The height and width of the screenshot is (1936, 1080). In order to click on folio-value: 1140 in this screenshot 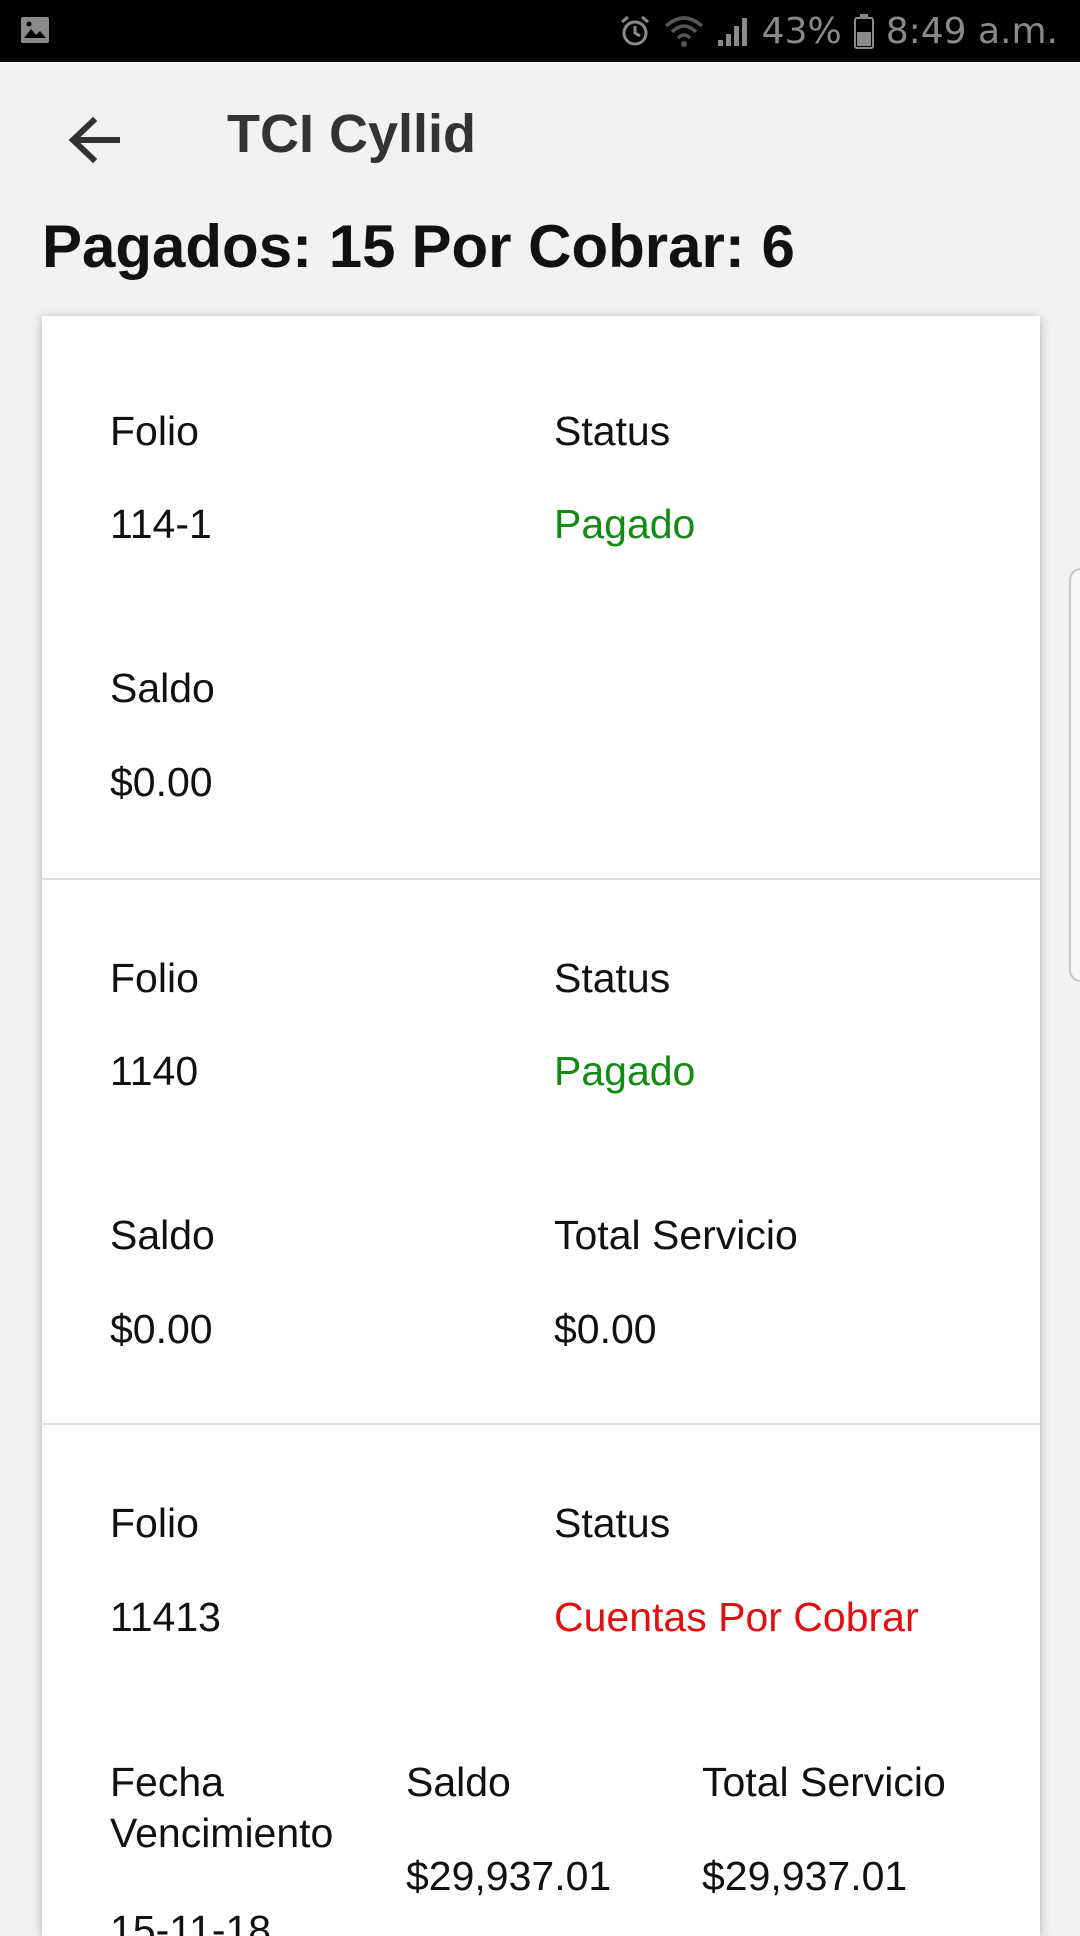, I will do `click(154, 1071)`.